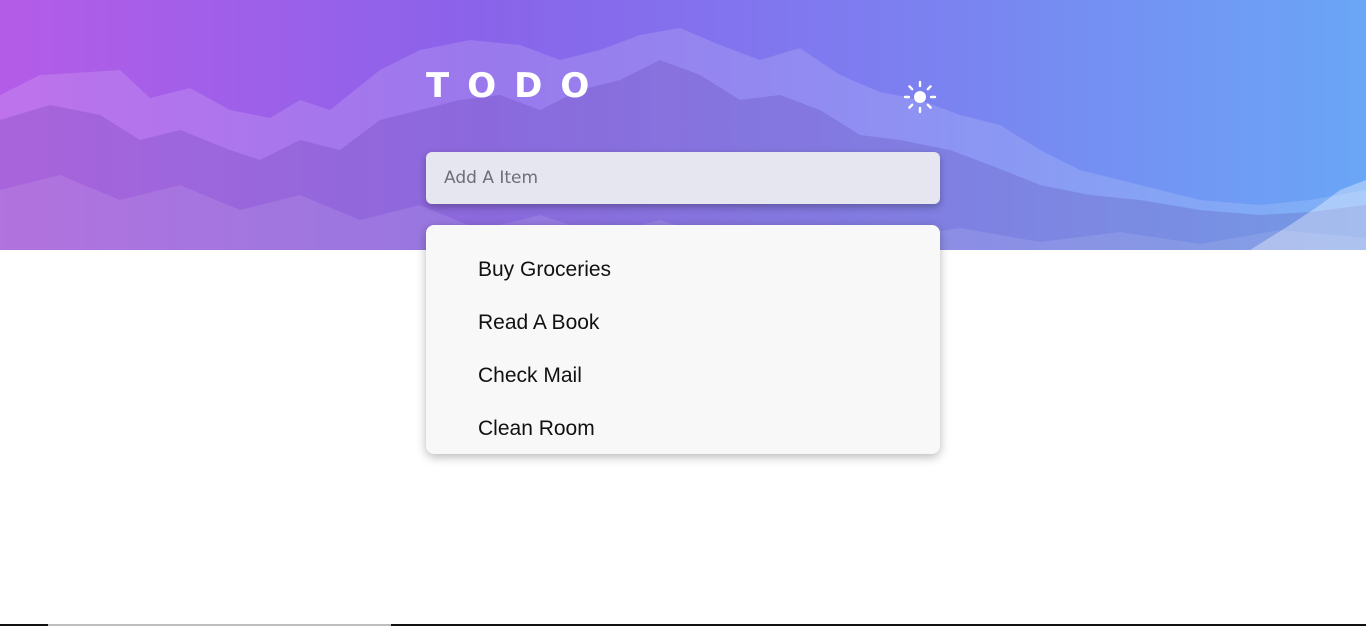  Describe the element at coordinates (683, 327) in the screenshot. I see `todo-item-read-a-book: Read A Book` at that location.